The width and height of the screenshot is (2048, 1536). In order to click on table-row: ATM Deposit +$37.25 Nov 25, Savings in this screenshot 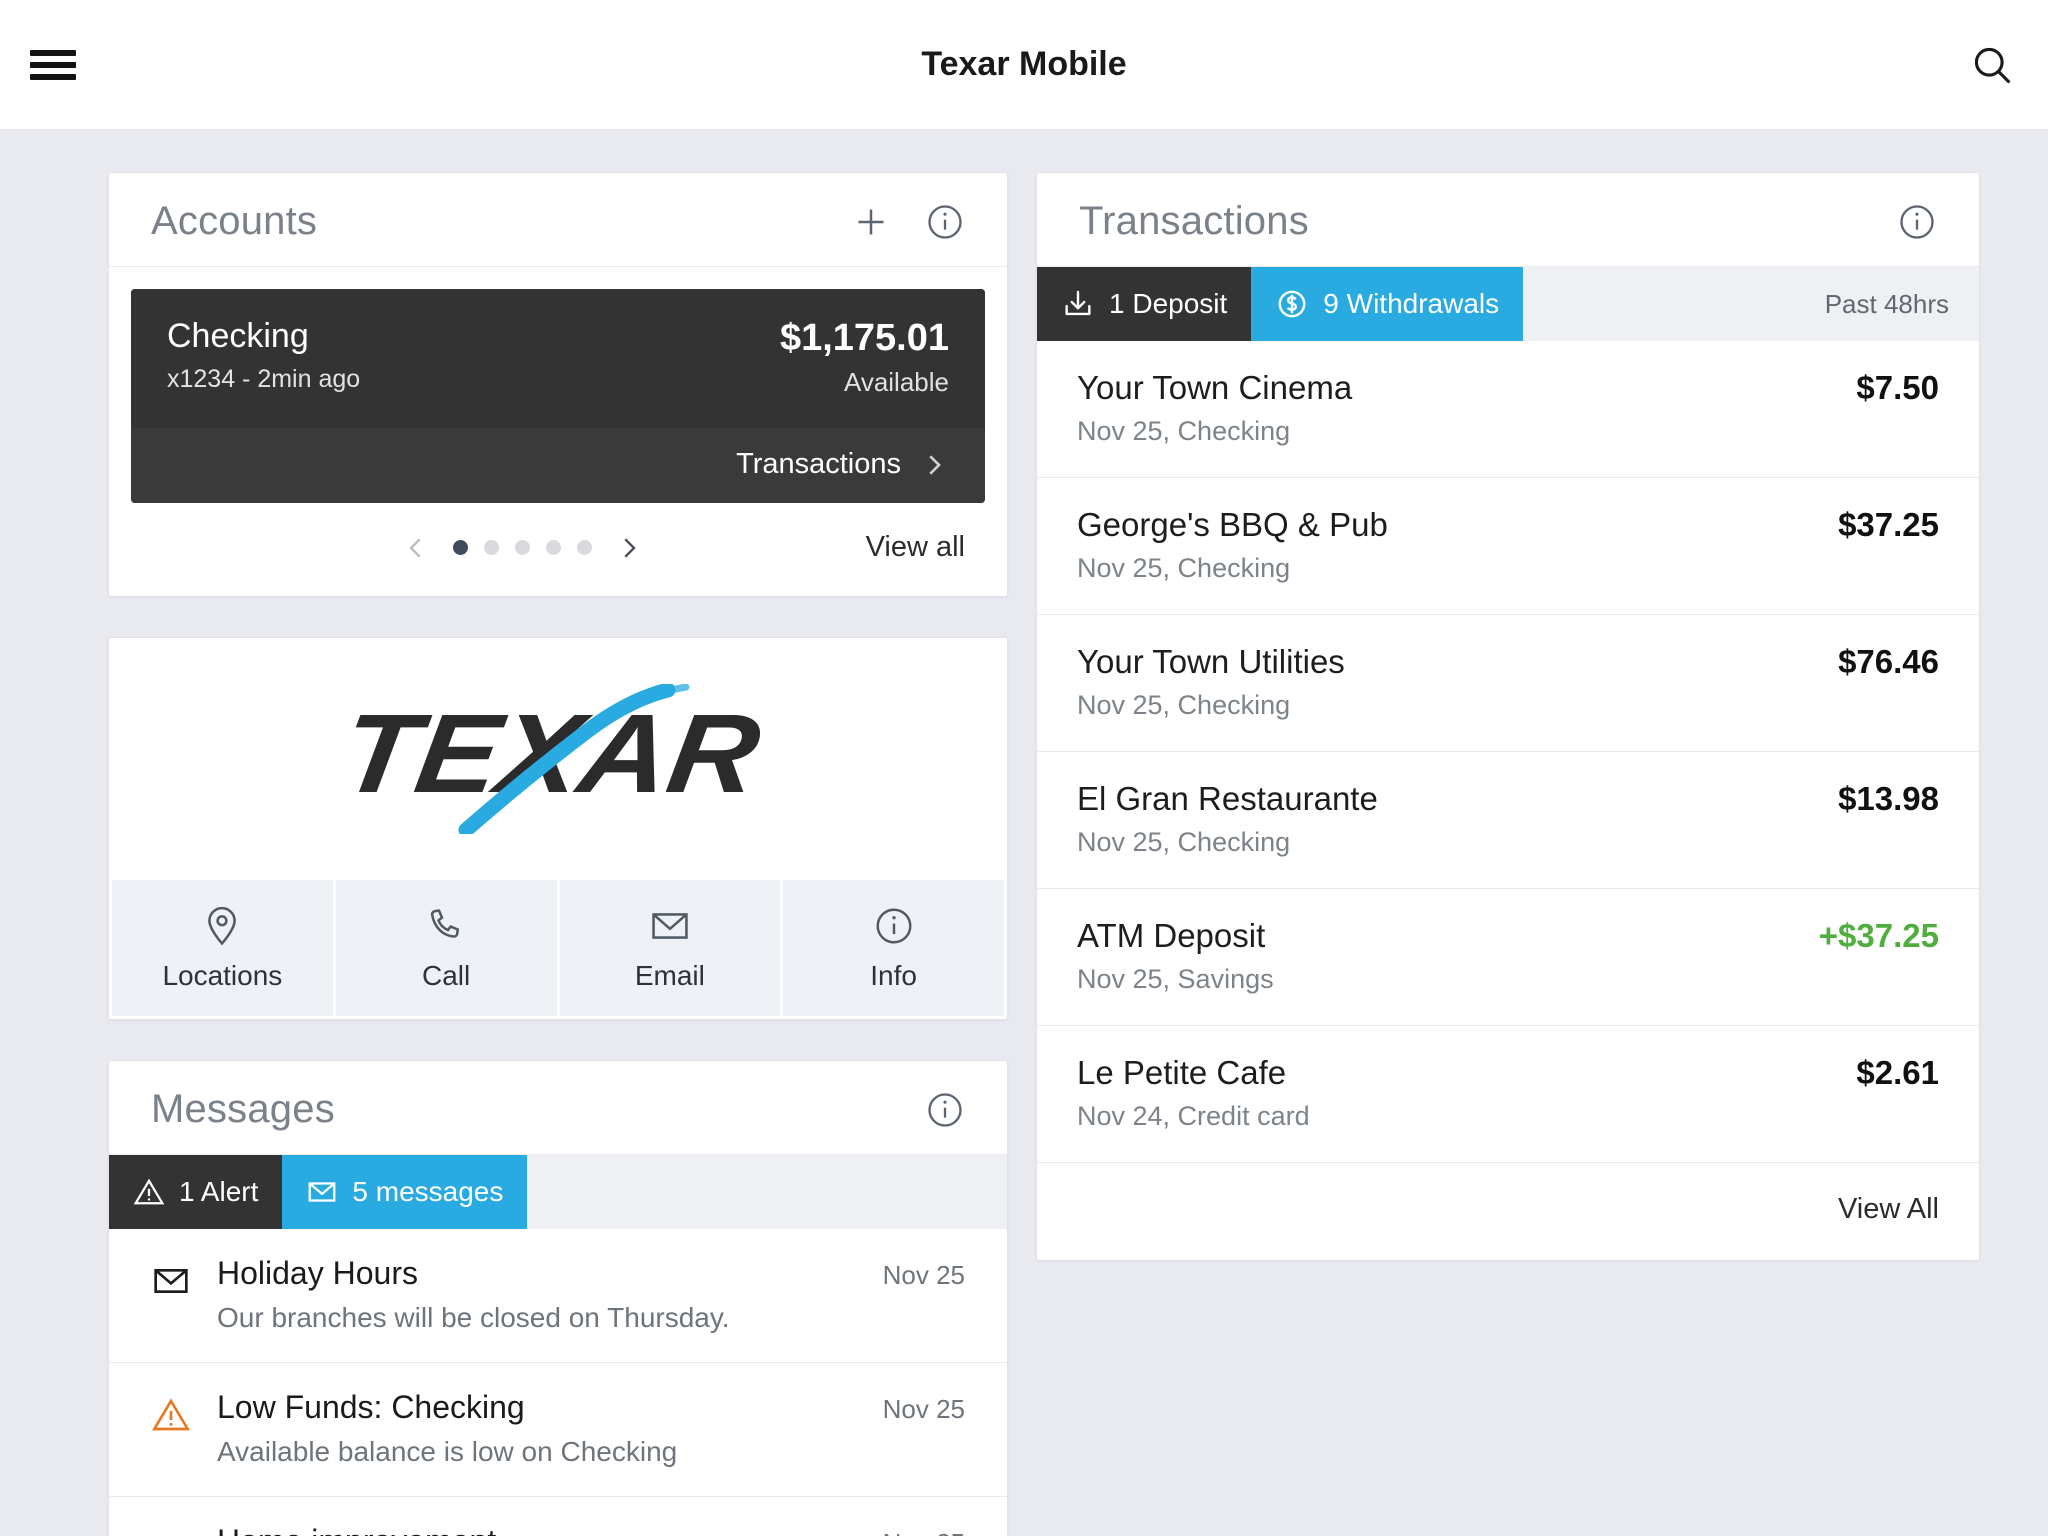, I will do `click(1508, 957)`.